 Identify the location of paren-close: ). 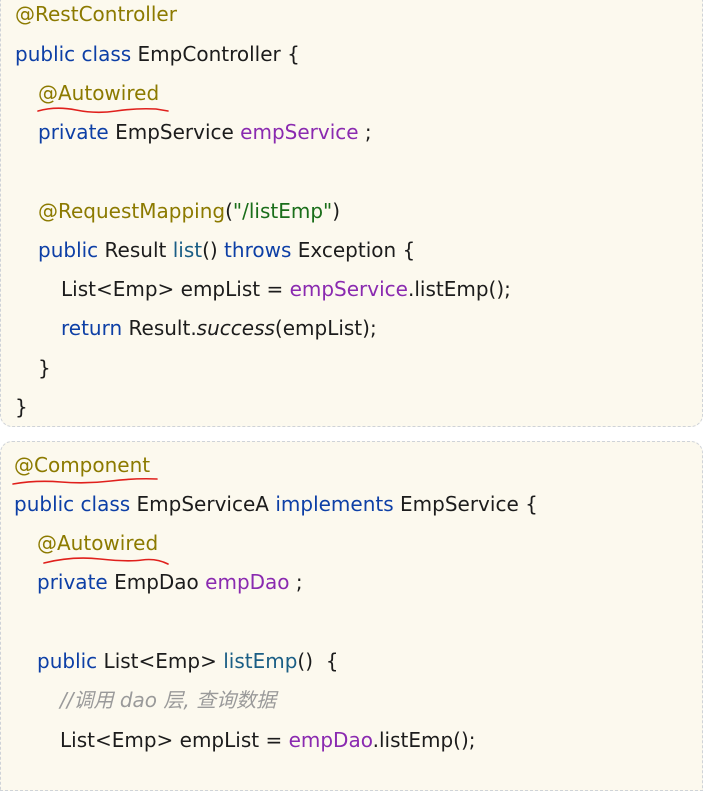
(336, 211).